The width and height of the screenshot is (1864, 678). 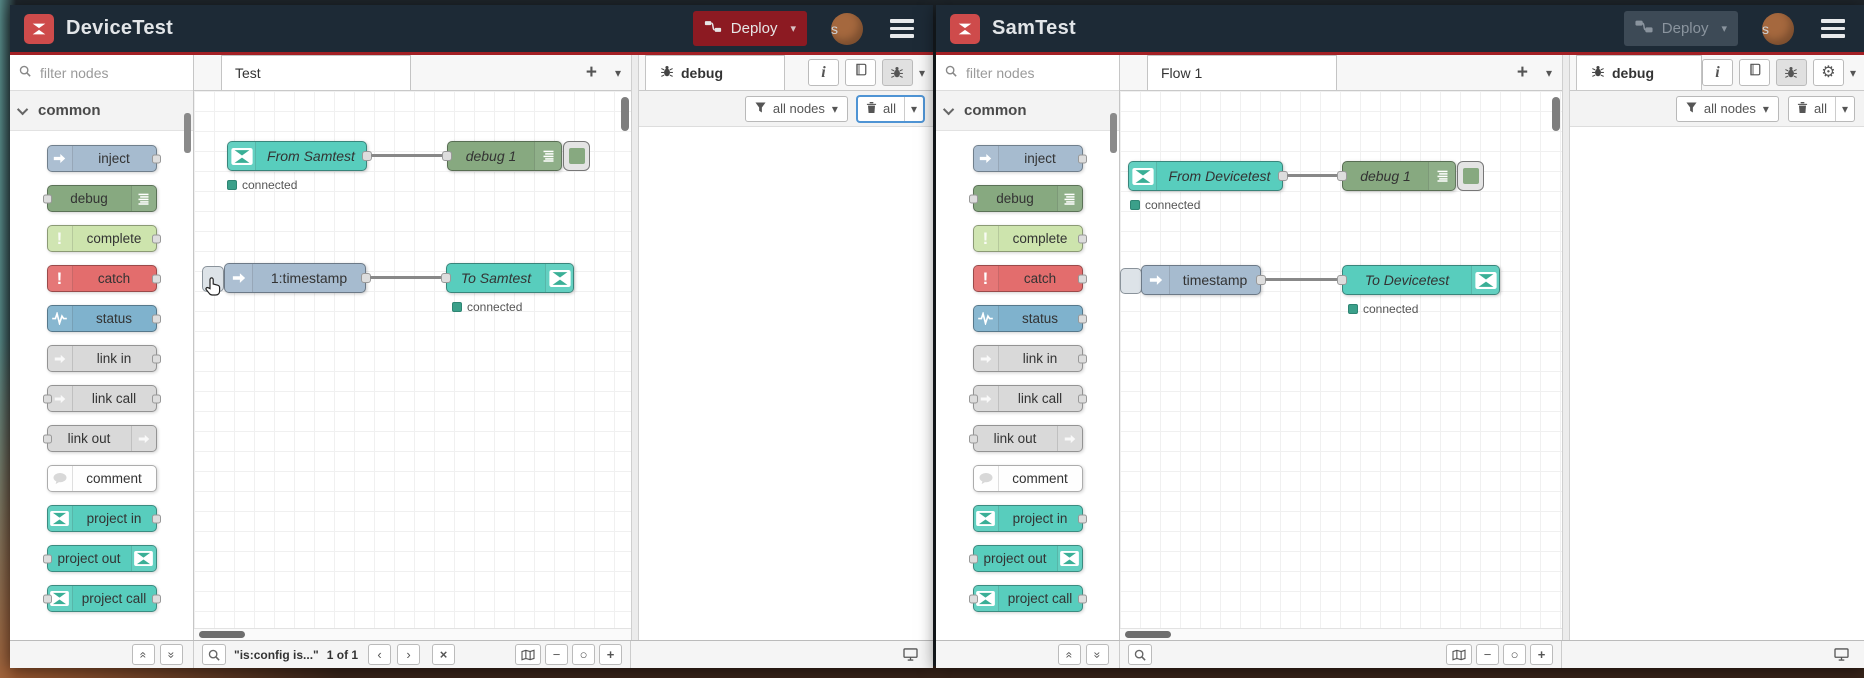 What do you see at coordinates (444, 654) in the screenshot?
I see `search-close-button: ×` at bounding box center [444, 654].